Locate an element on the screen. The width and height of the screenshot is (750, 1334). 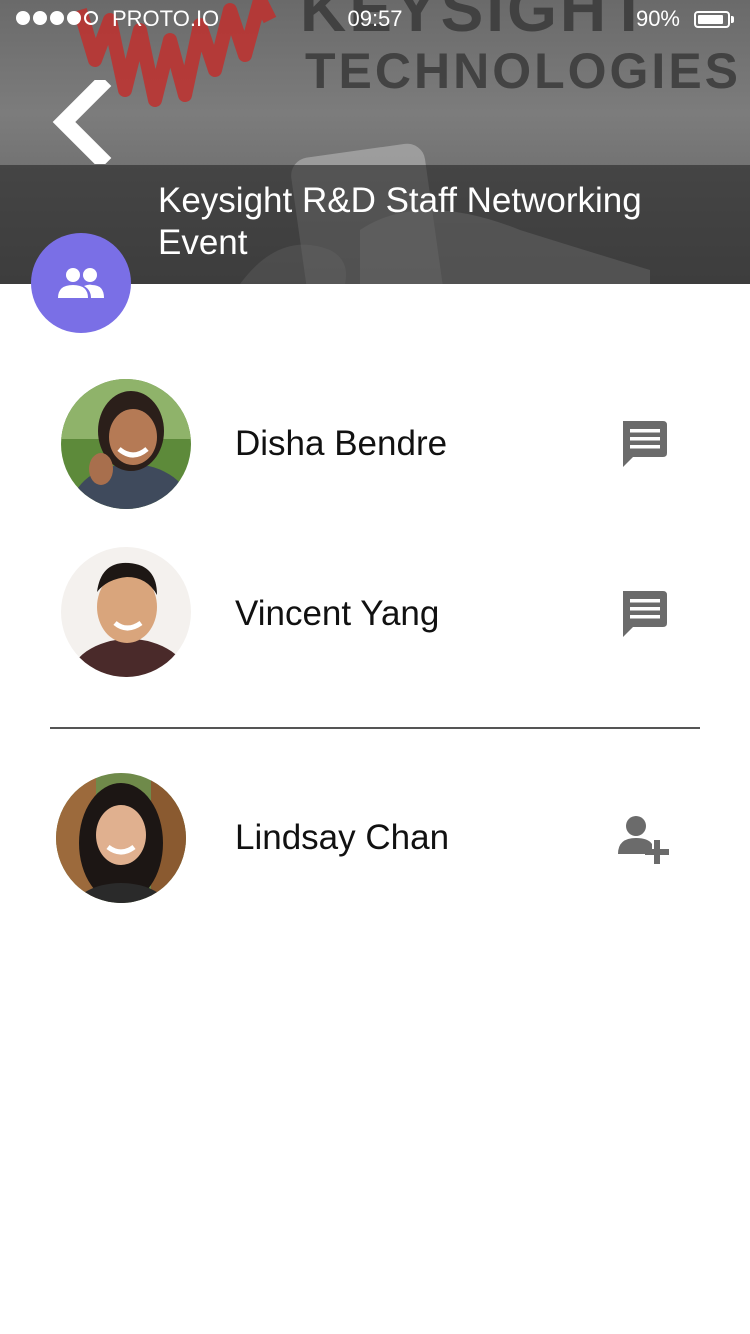
add-contact-button is located at coordinates (642, 840).